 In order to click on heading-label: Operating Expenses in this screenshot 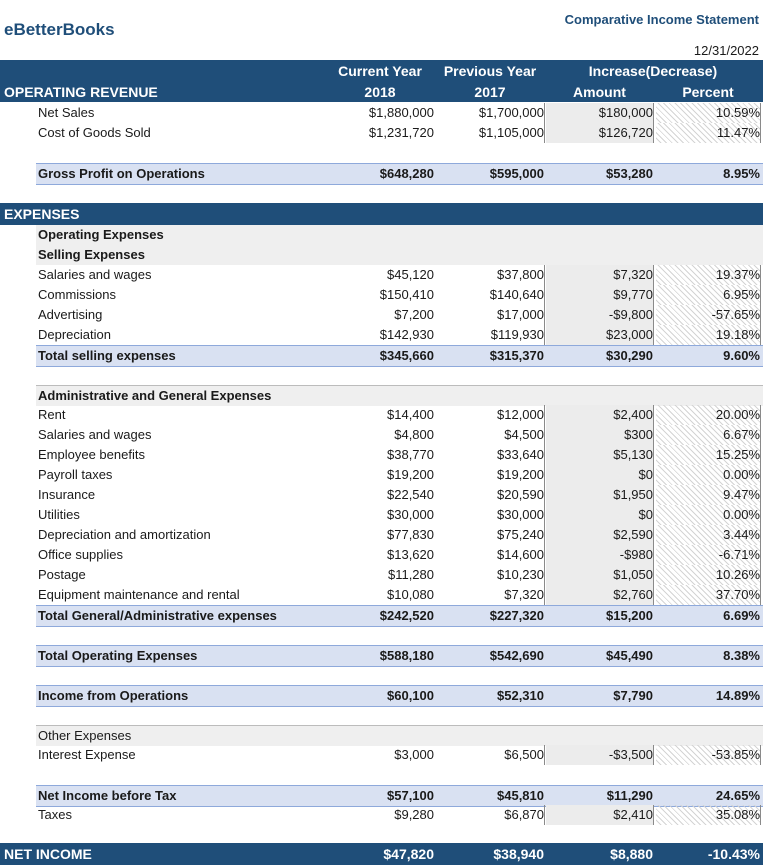, I will do `click(101, 234)`.